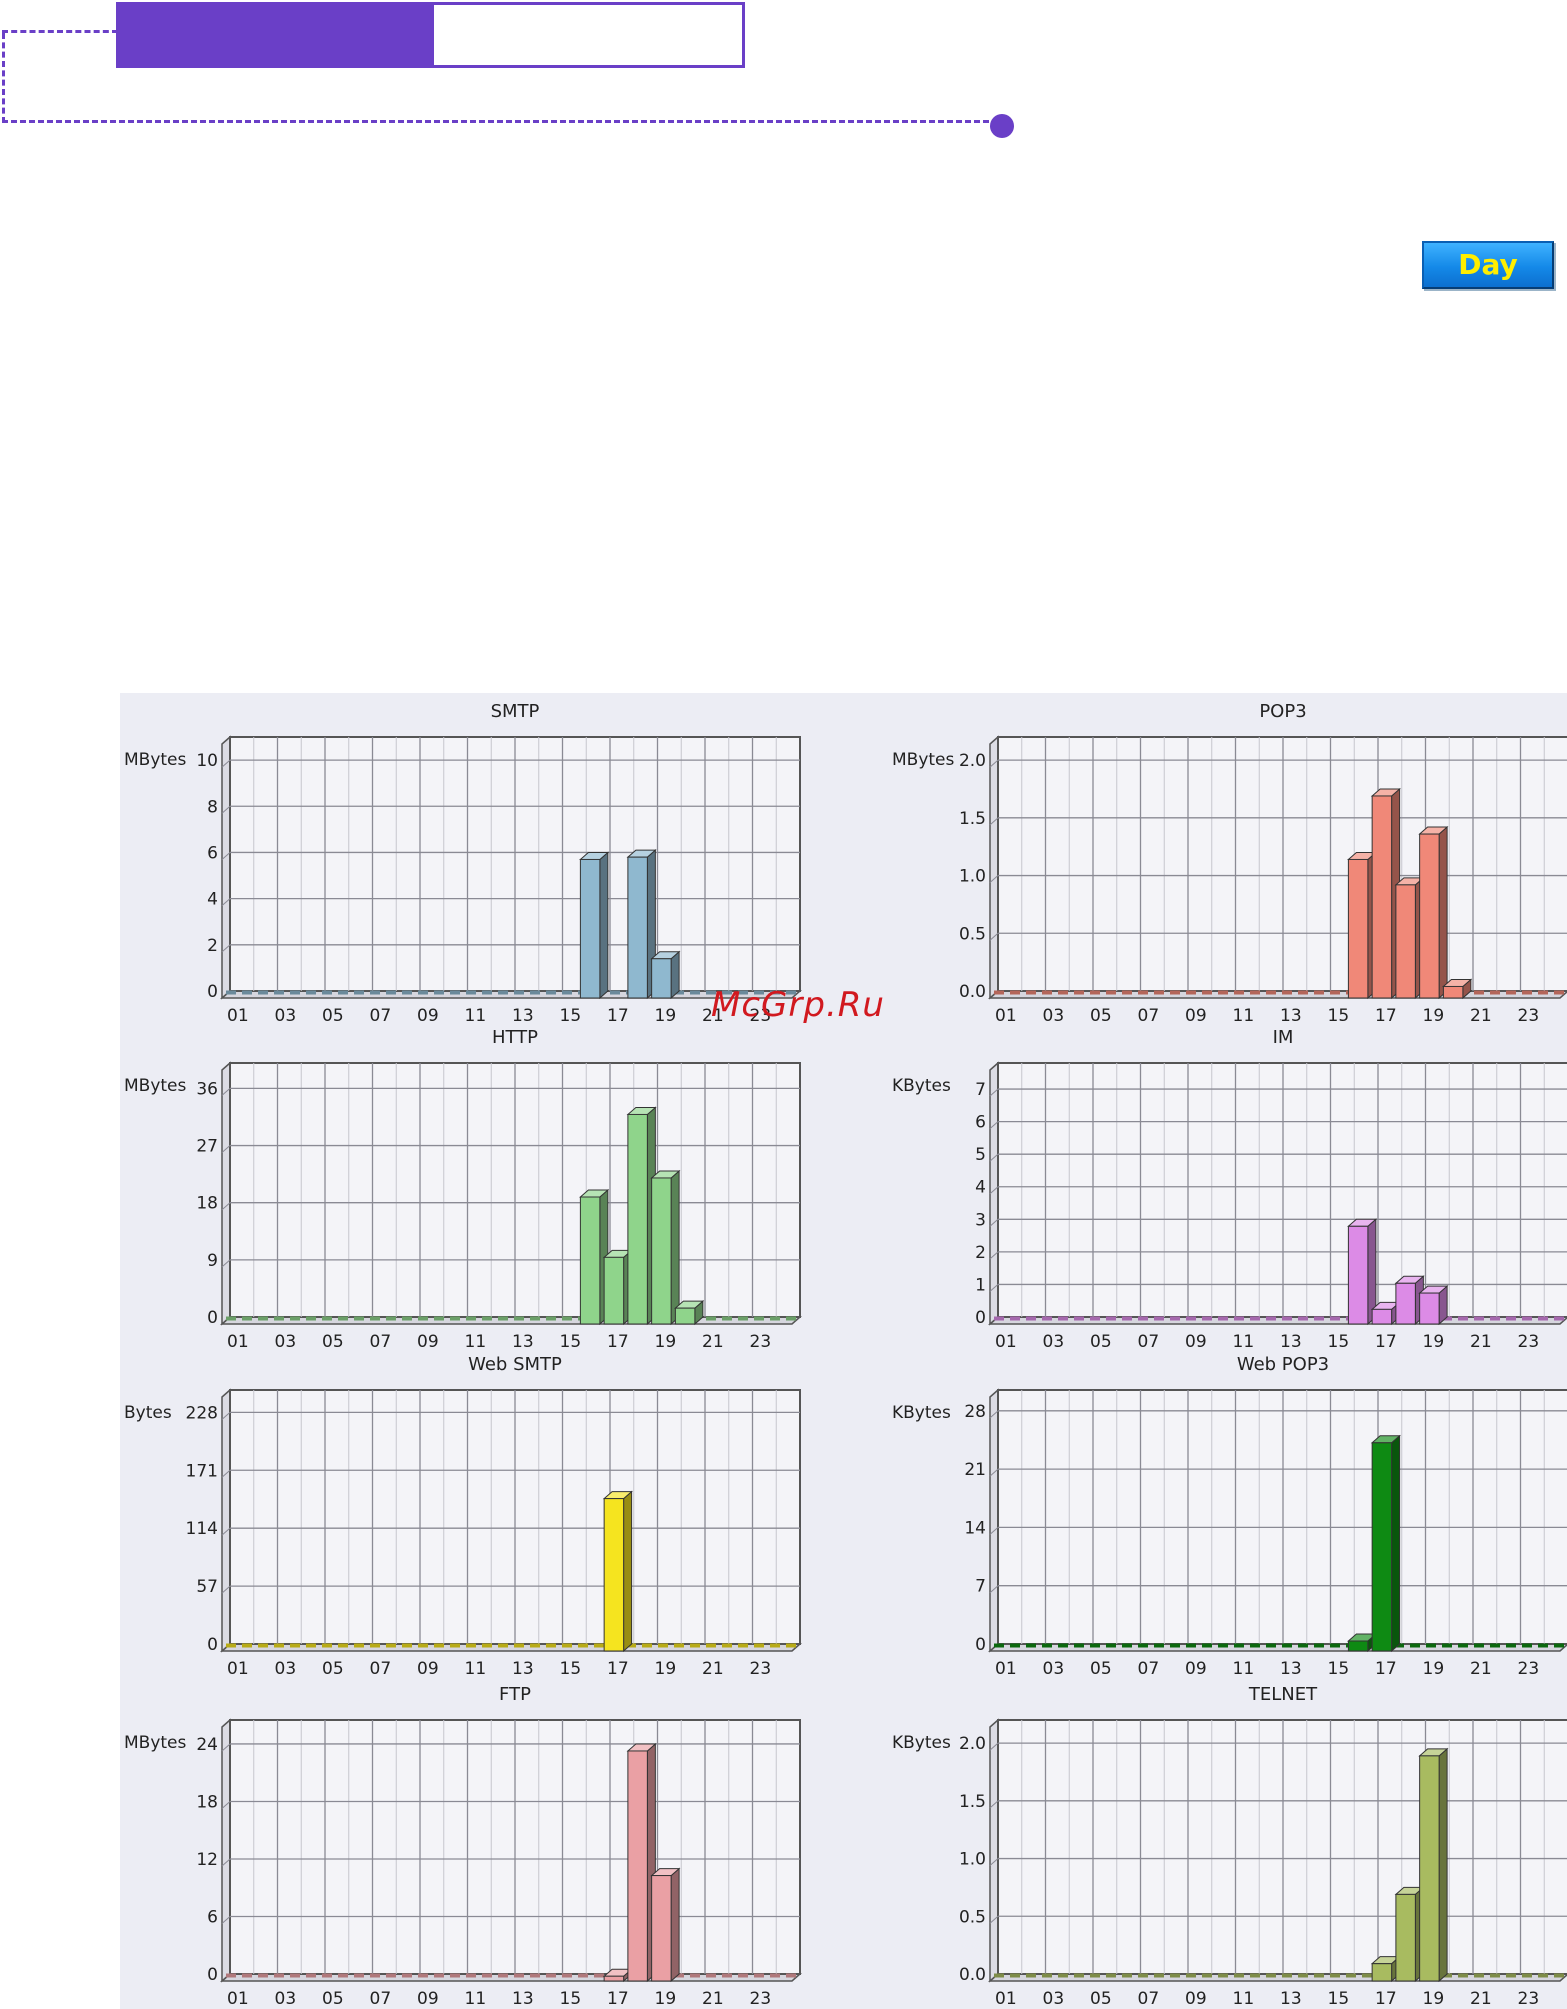 This screenshot has width=1567, height=2009. Describe the element at coordinates (207, 1860) in the screenshot. I see `y-tick-label: 12` at that location.